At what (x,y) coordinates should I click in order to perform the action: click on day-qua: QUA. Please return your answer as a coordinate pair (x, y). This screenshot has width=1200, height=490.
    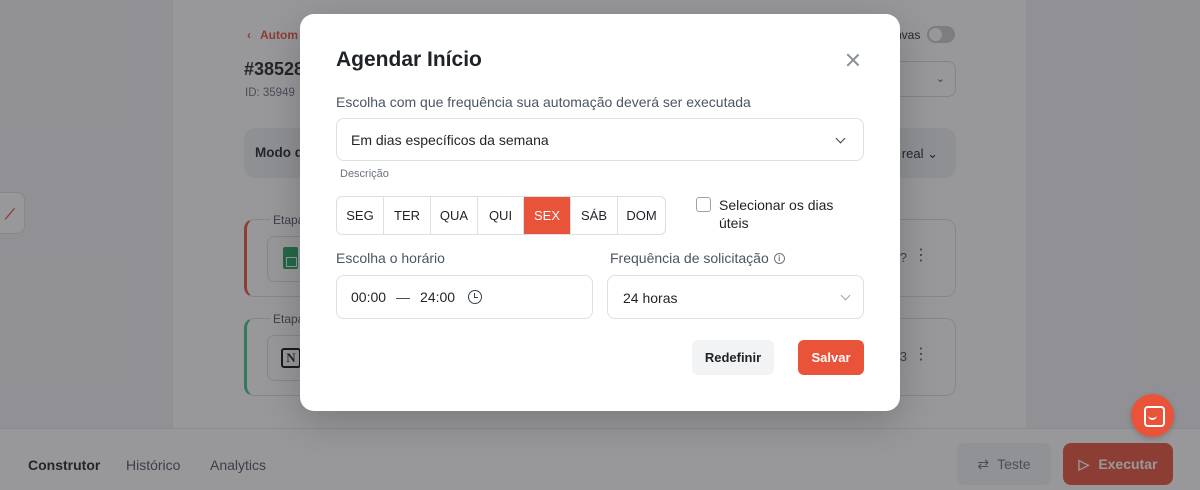
    Looking at the image, I should click on (454, 215).